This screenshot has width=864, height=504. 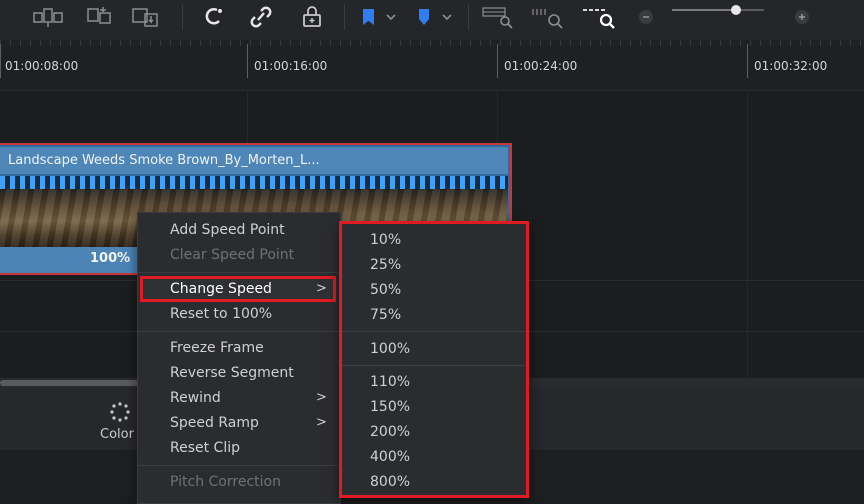 What do you see at coordinates (390, 349) in the screenshot?
I see `speed-option: 100%` at bounding box center [390, 349].